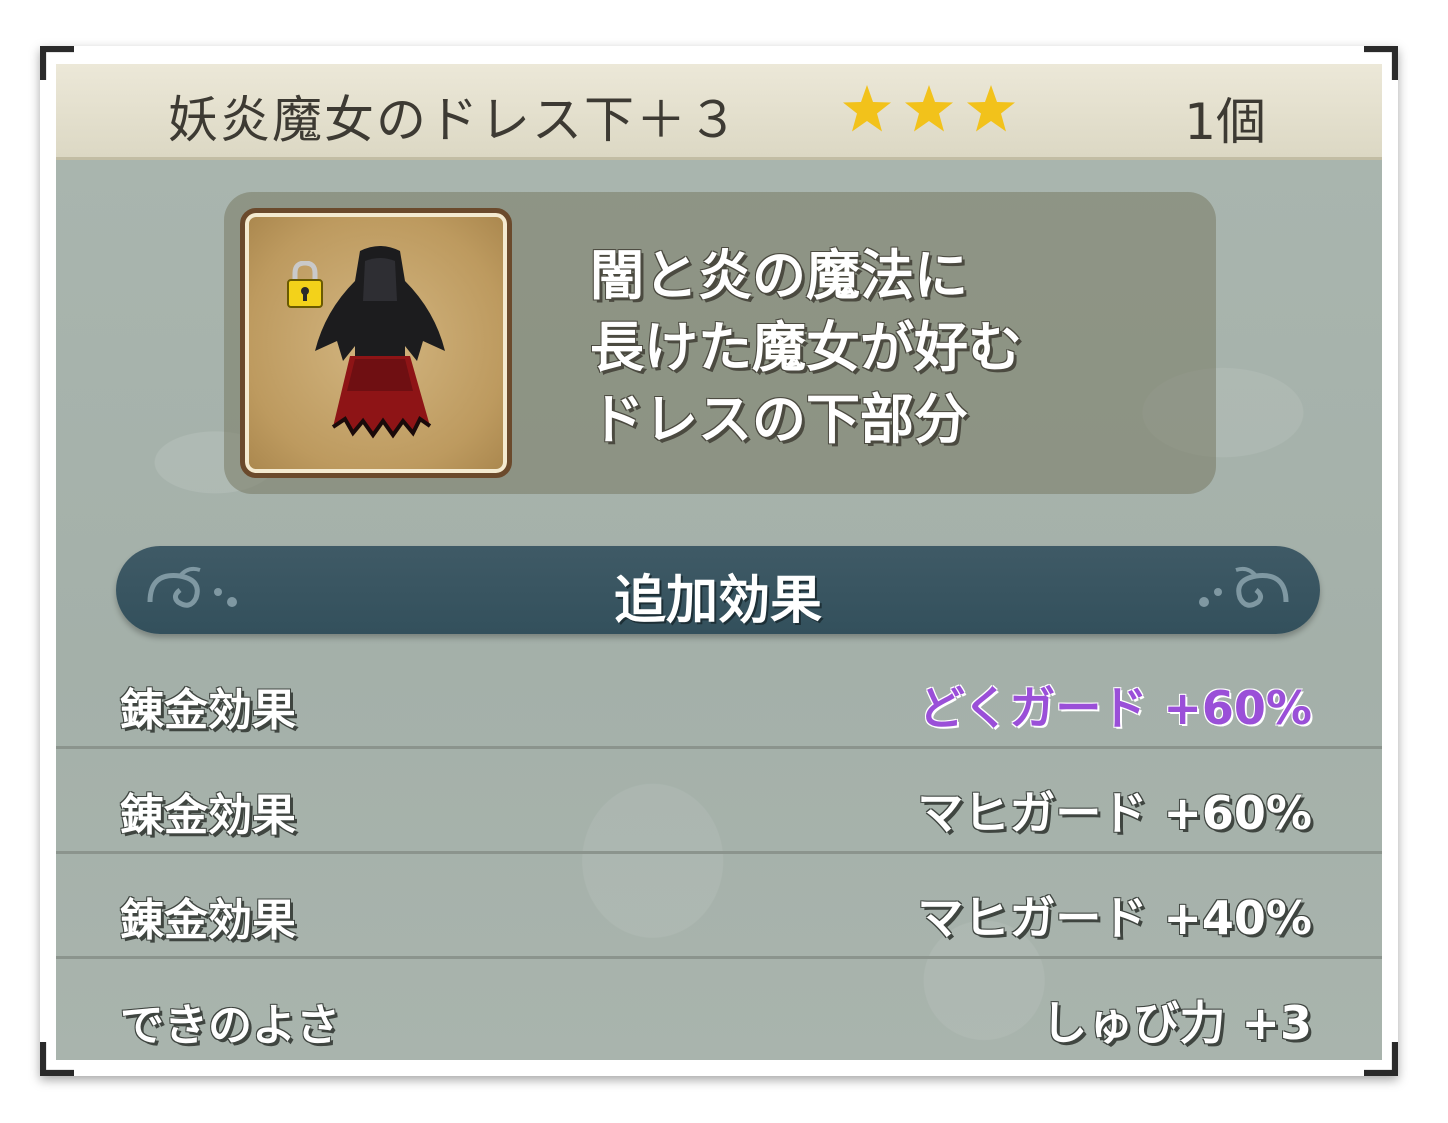 The width and height of the screenshot is (1448, 1123). Describe the element at coordinates (1115, 708) in the screenshot. I see `effect-value: どくガード +60%` at that location.